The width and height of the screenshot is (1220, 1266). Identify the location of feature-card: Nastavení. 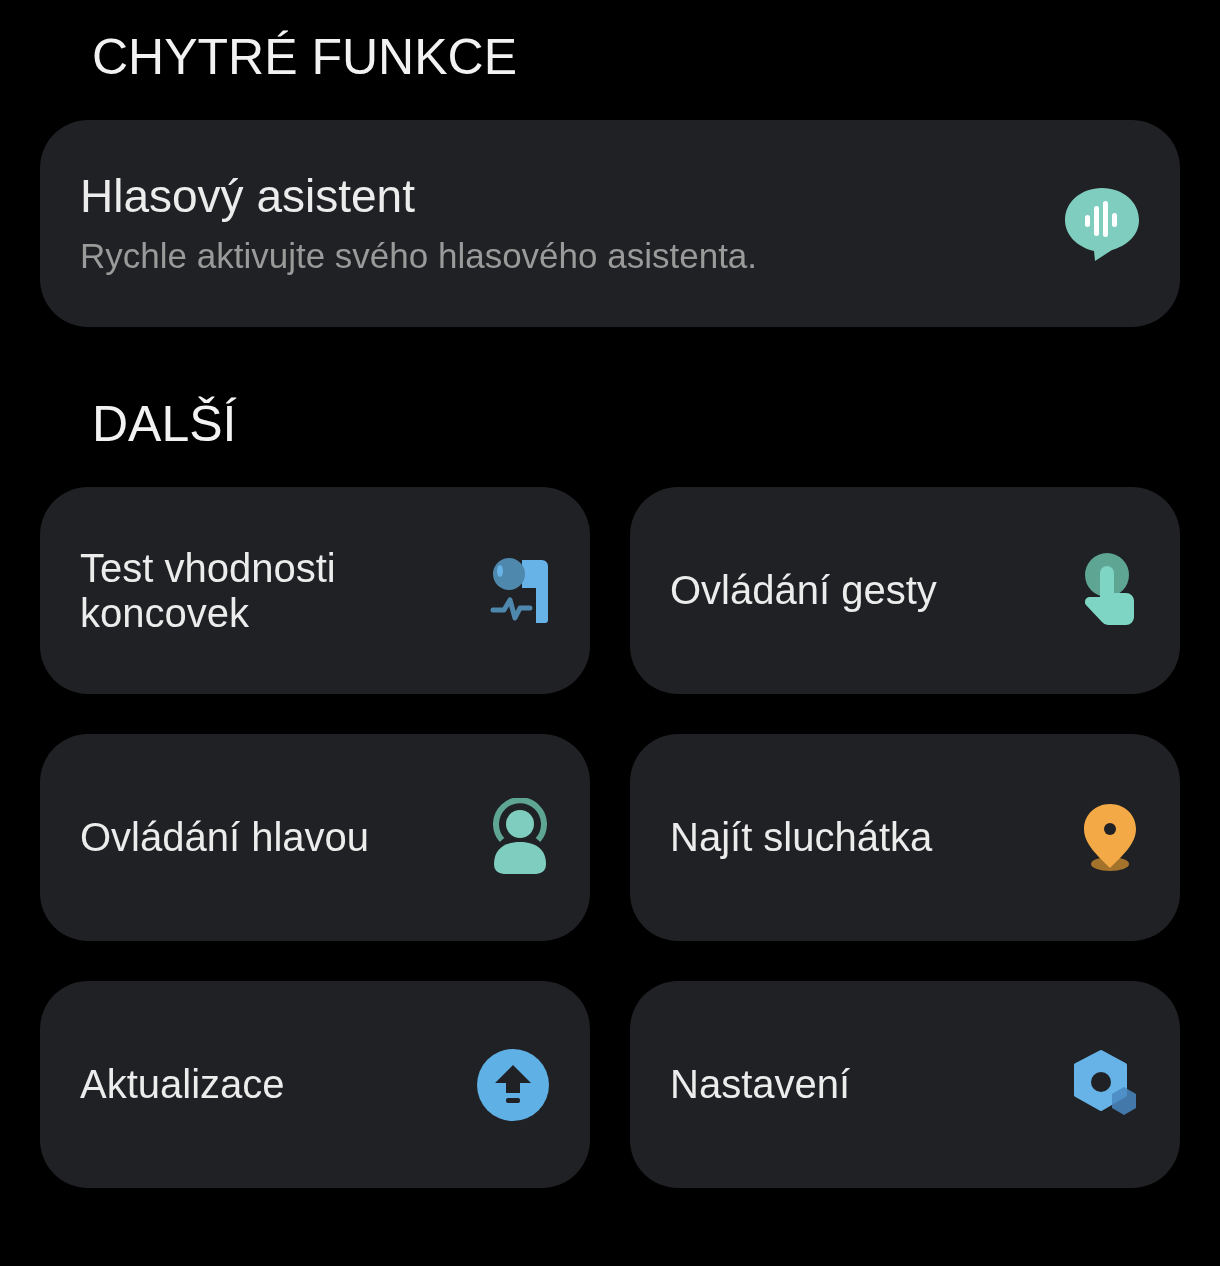
(905, 1084).